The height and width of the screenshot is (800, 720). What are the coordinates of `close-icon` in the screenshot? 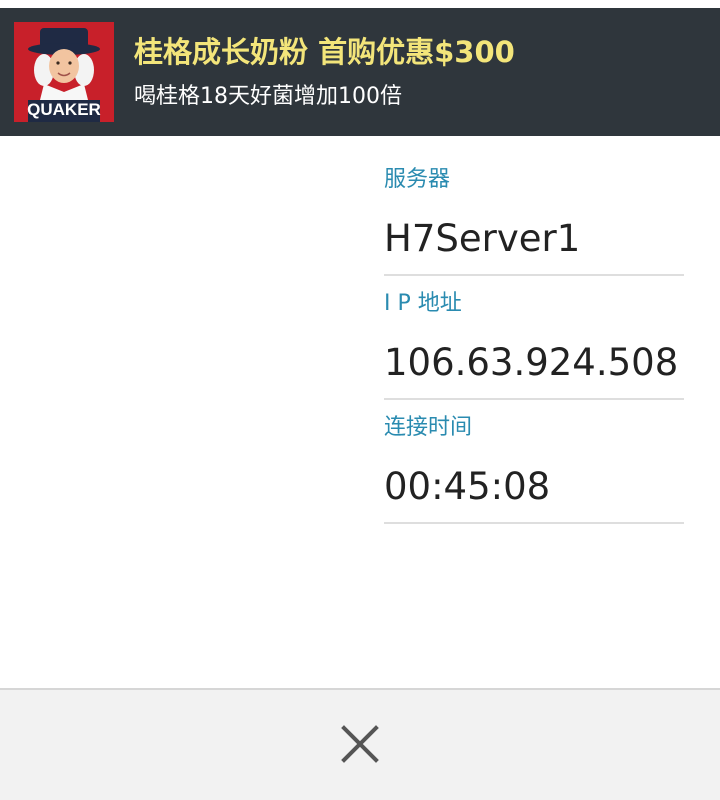 It's located at (360, 744).